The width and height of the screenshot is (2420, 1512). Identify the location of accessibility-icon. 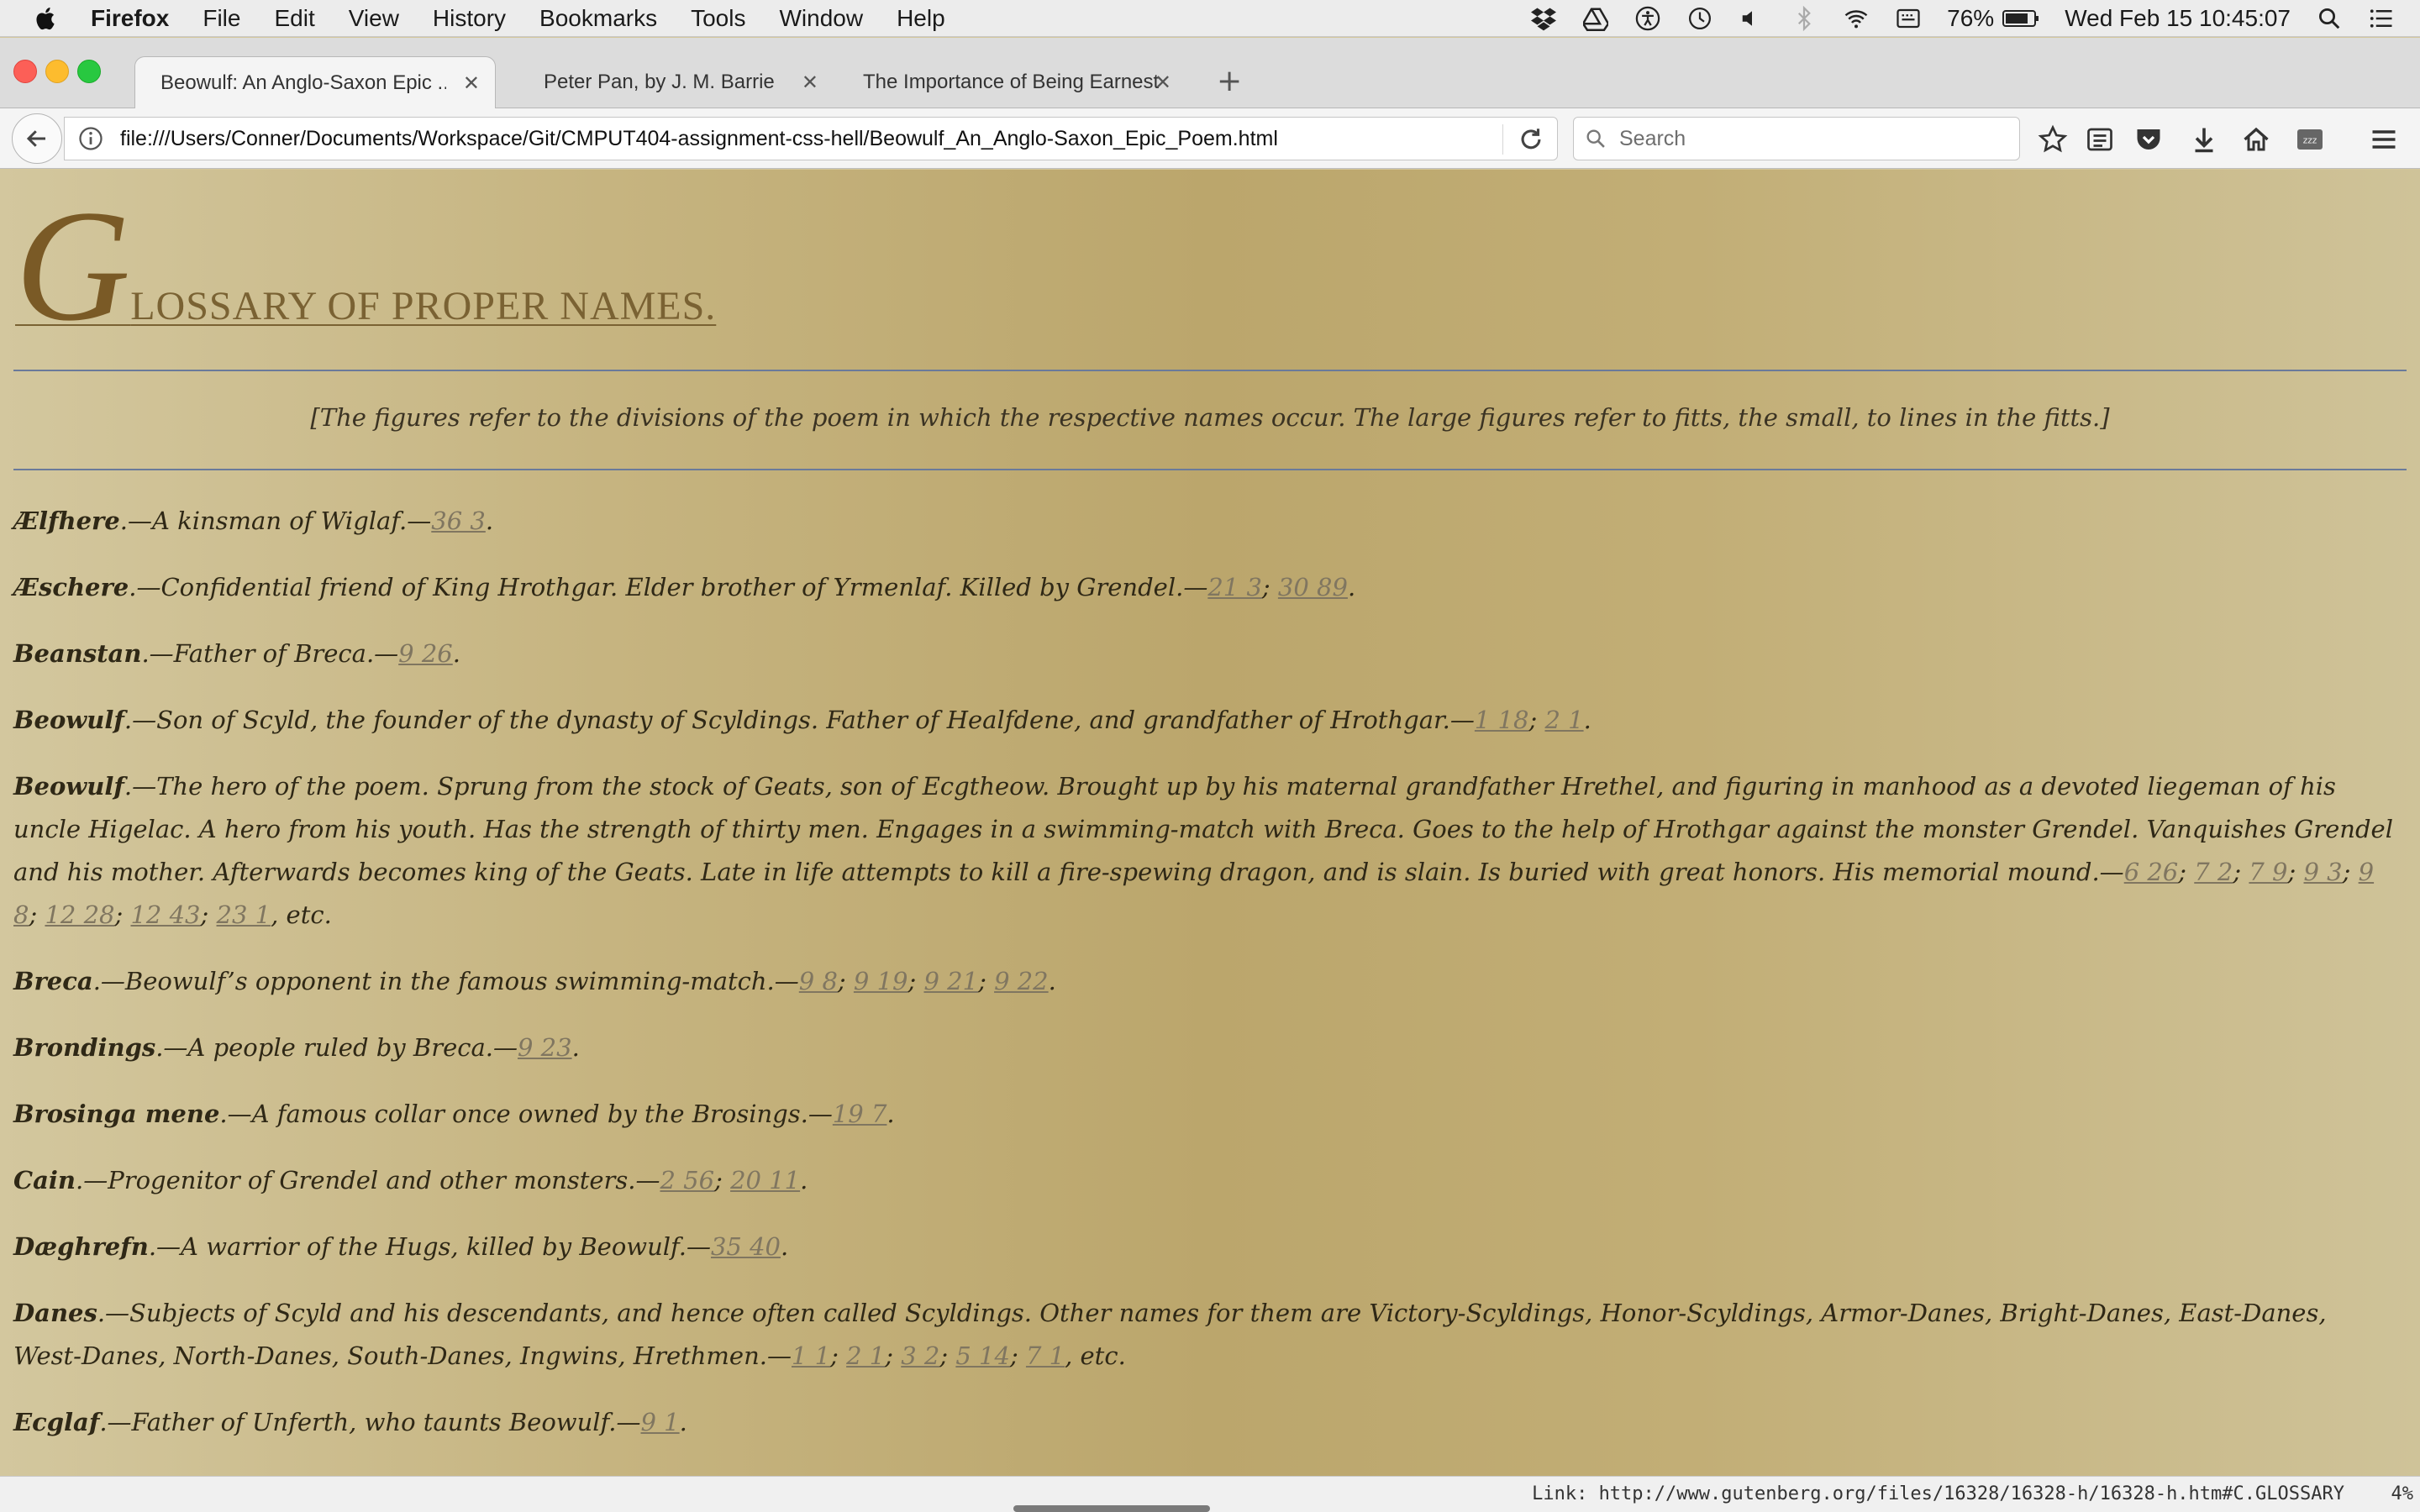
(1648, 18).